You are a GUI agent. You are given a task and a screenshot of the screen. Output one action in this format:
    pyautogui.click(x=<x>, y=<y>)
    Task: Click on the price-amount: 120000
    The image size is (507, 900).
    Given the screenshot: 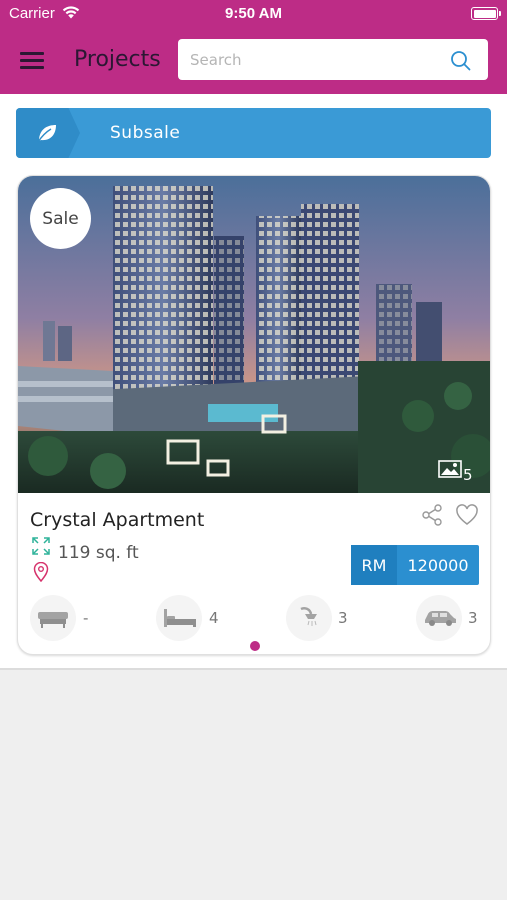 What is the action you would take?
    pyautogui.click(x=438, y=565)
    